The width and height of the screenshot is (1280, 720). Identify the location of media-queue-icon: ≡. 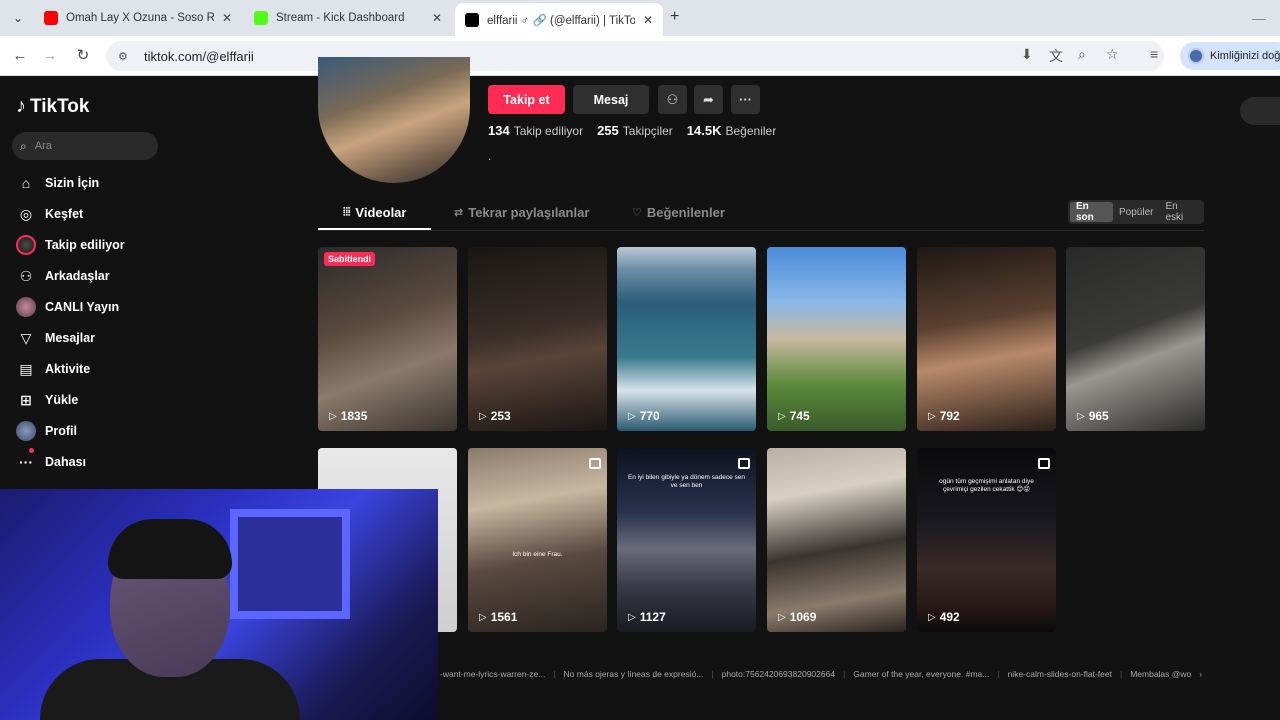
(1154, 54).